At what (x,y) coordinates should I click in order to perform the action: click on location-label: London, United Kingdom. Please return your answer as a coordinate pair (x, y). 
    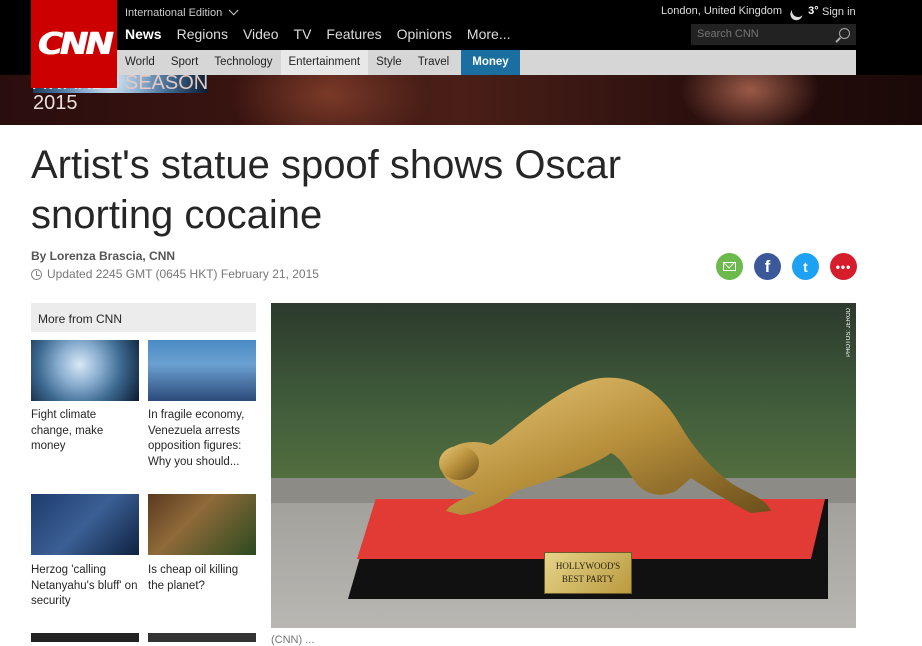
    Looking at the image, I should click on (722, 11).